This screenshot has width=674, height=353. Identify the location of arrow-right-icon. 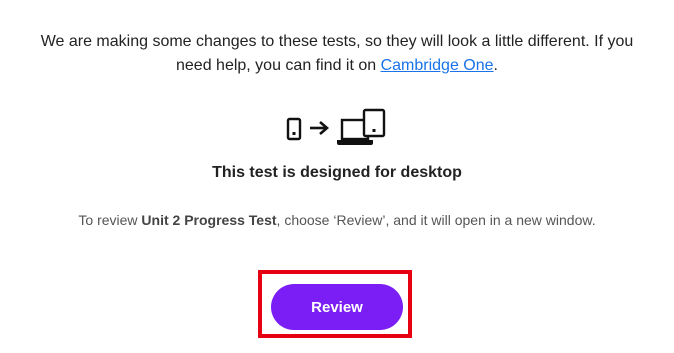
(319, 128).